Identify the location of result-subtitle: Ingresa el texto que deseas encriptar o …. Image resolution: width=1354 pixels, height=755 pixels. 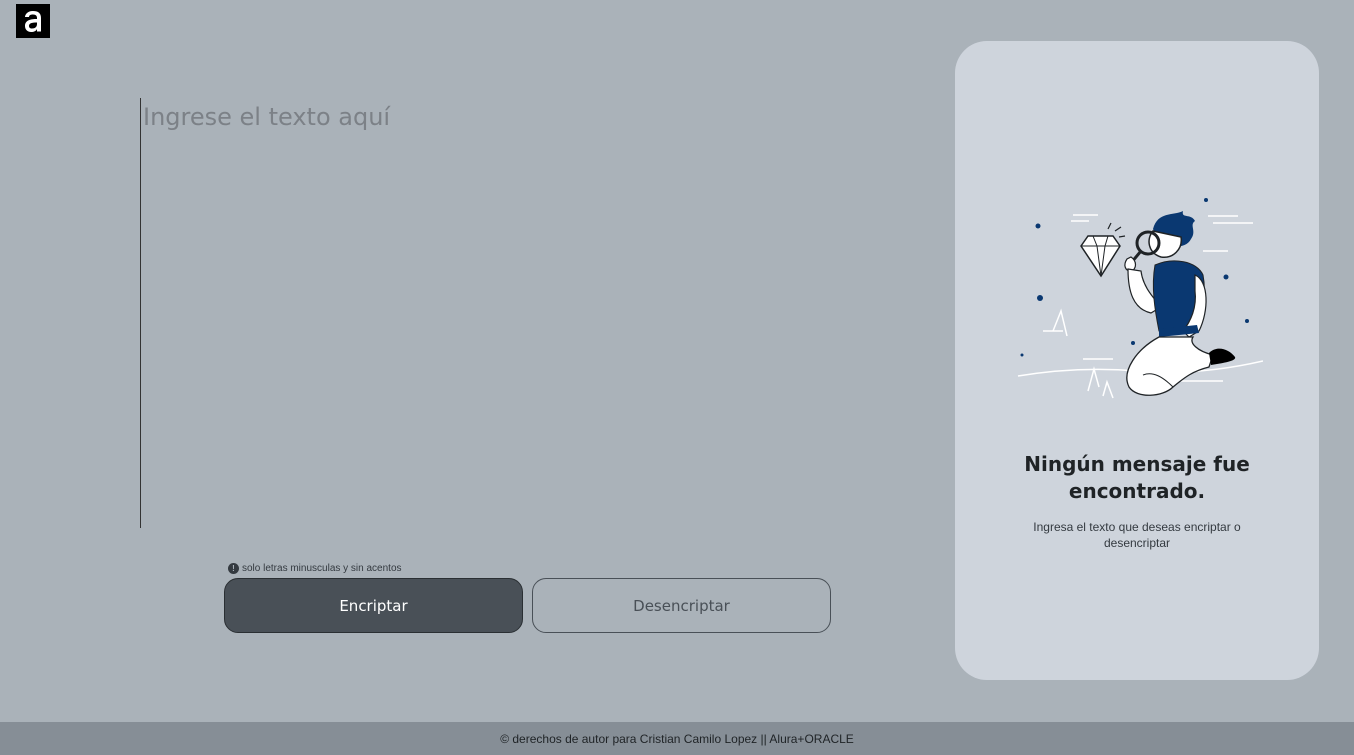
(1137, 535).